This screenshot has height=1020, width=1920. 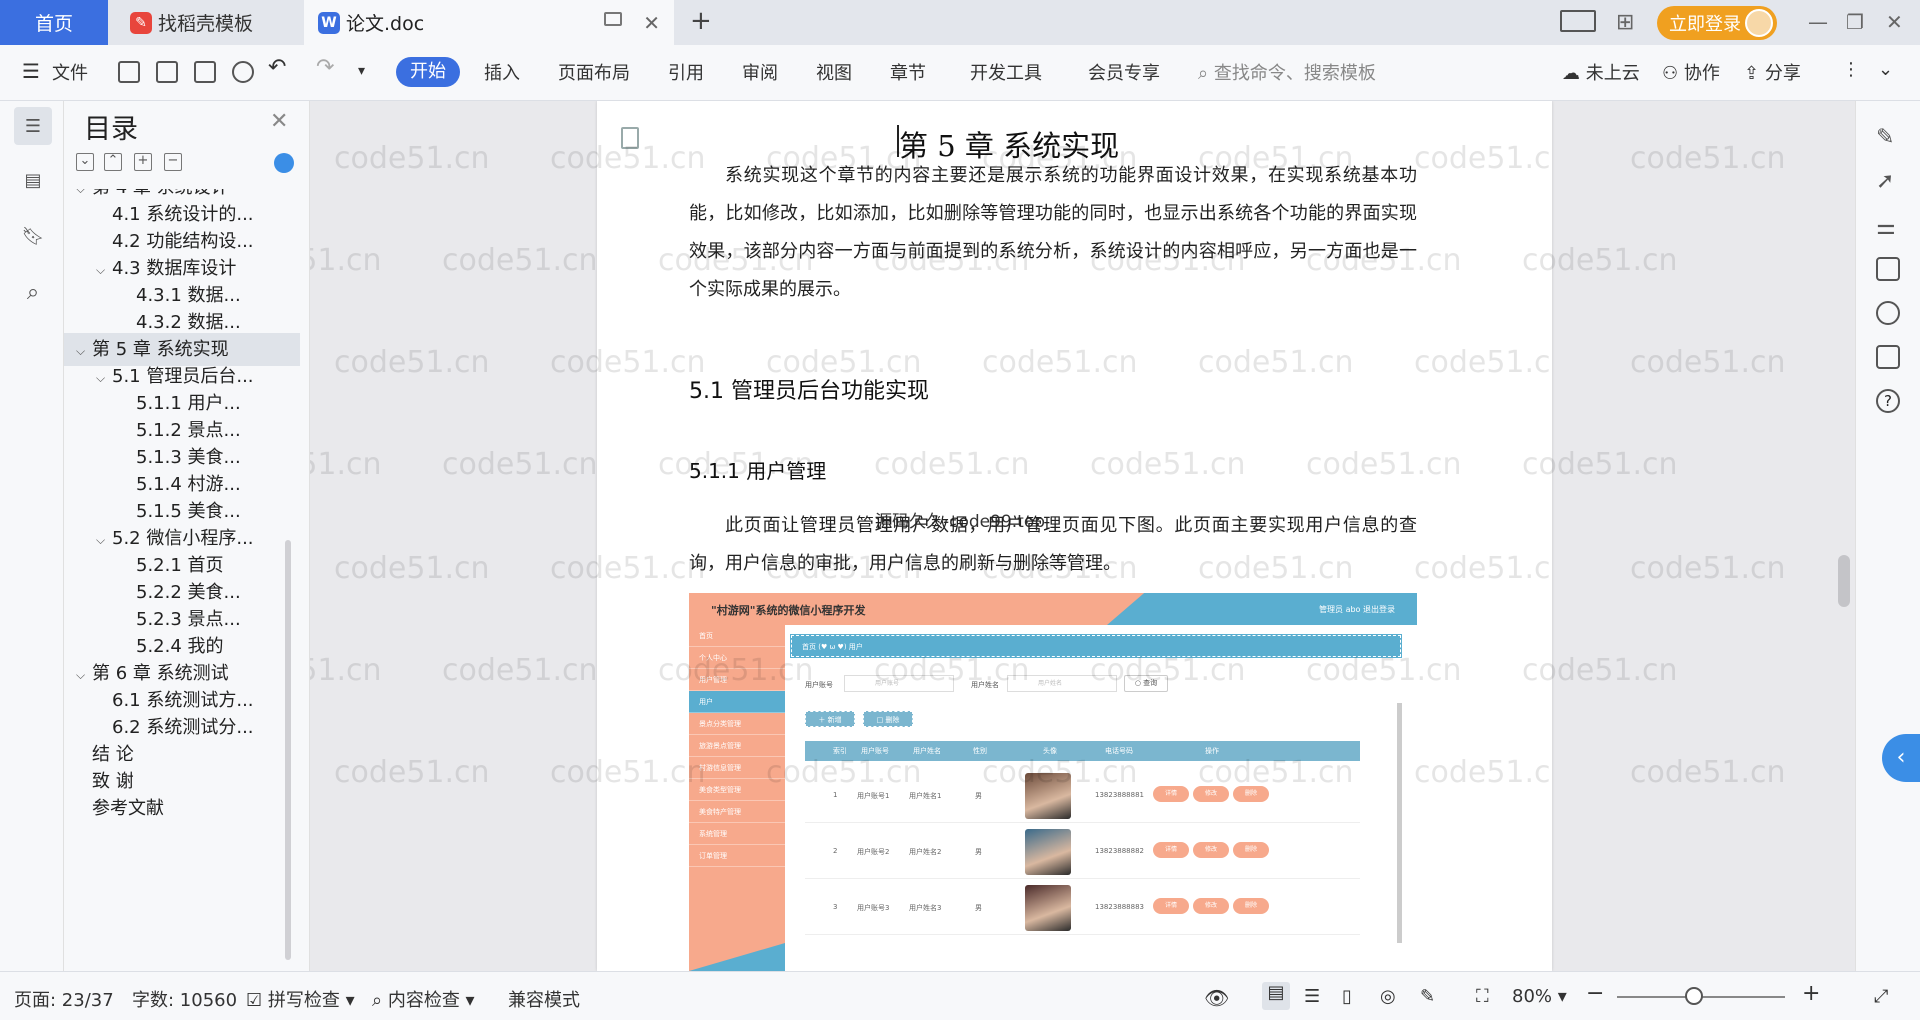 What do you see at coordinates (423, 999) in the screenshot?
I see `content-check: ⌕ 内容检查 ▾` at bounding box center [423, 999].